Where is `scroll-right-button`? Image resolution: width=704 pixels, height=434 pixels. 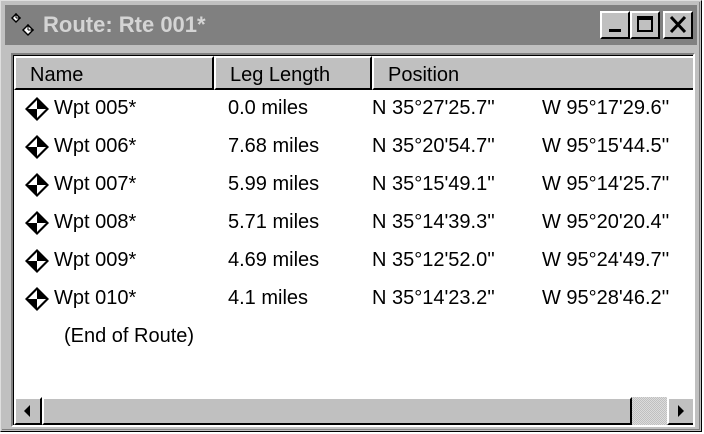 scroll-right-button is located at coordinates (680, 411).